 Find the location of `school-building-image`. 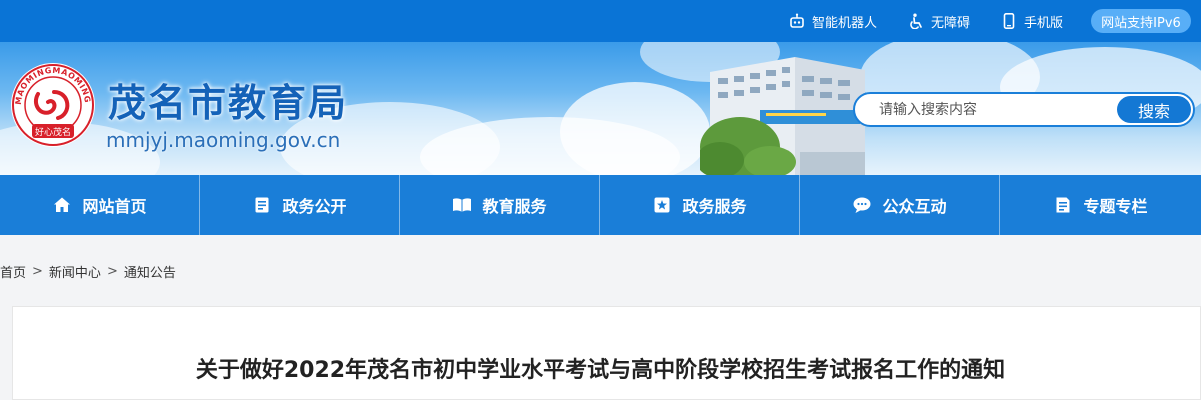

school-building-image is located at coordinates (782, 116).